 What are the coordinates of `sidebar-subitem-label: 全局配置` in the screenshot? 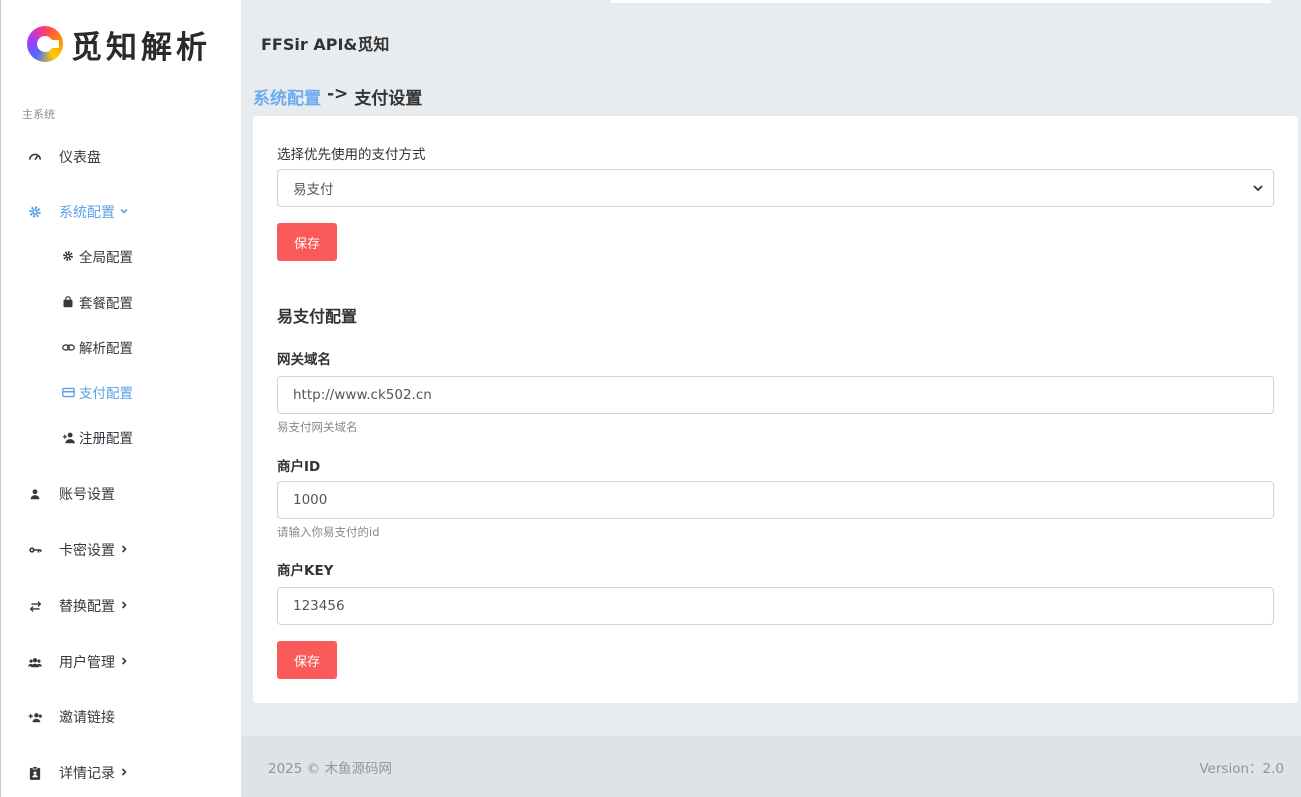 It's located at (106, 258).